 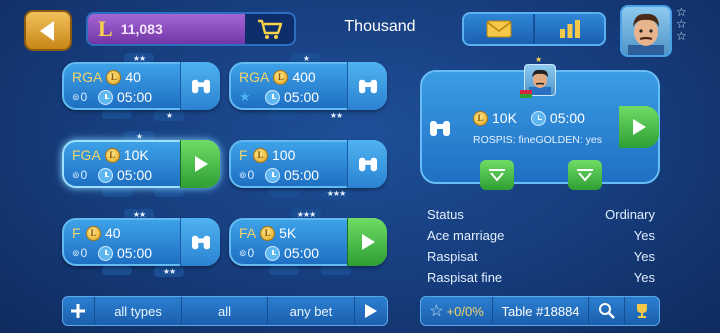 What do you see at coordinates (445, 214) in the screenshot?
I see `detail-label: Status` at bounding box center [445, 214].